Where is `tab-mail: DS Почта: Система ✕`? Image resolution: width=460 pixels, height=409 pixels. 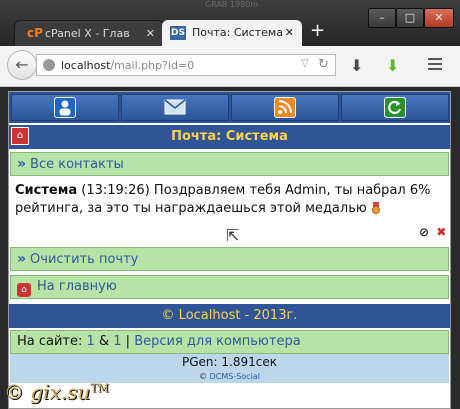 tab-mail: DS Почта: Система ✕ is located at coordinates (232, 33).